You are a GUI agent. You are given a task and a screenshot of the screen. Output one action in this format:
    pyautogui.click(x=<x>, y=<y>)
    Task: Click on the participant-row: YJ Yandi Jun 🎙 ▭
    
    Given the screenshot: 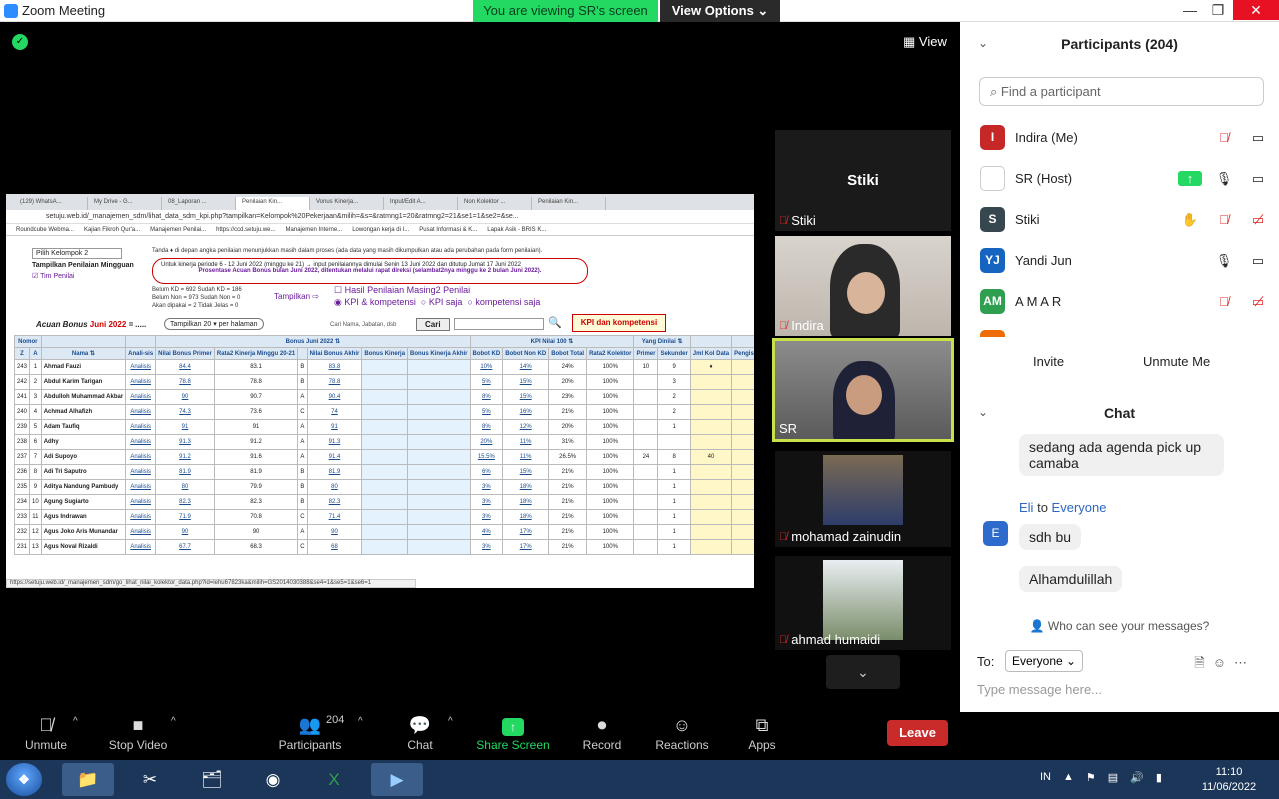 What is the action you would take?
    pyautogui.click(x=1125, y=260)
    